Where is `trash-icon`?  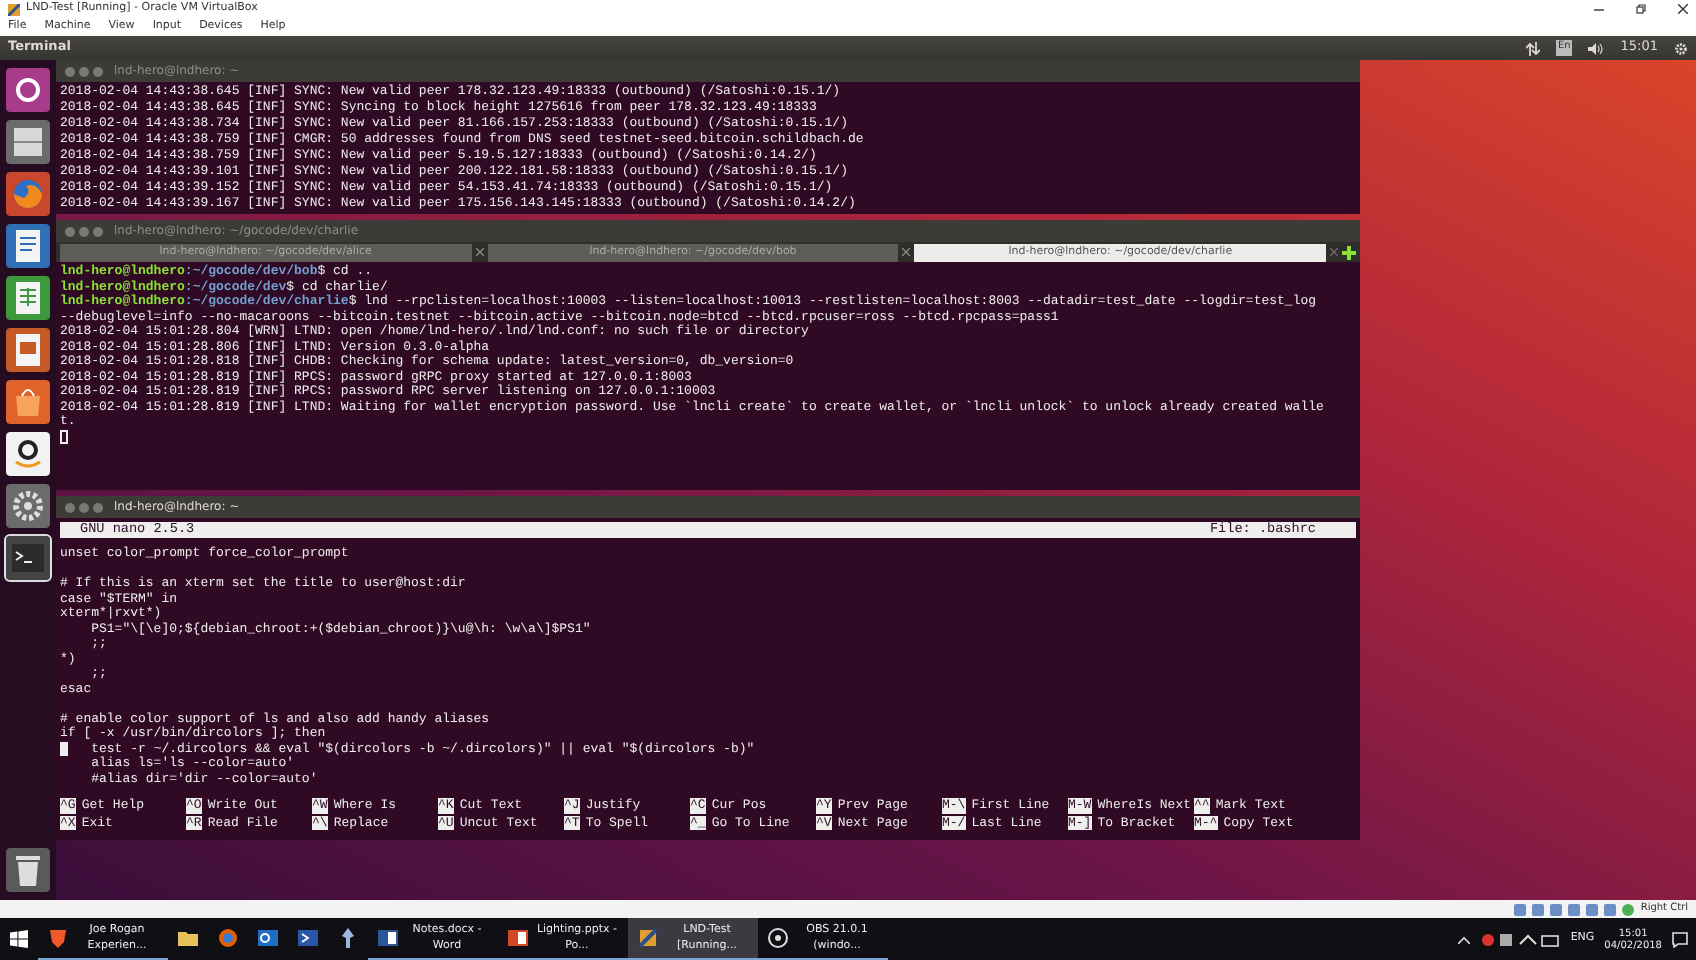 trash-icon is located at coordinates (28, 870).